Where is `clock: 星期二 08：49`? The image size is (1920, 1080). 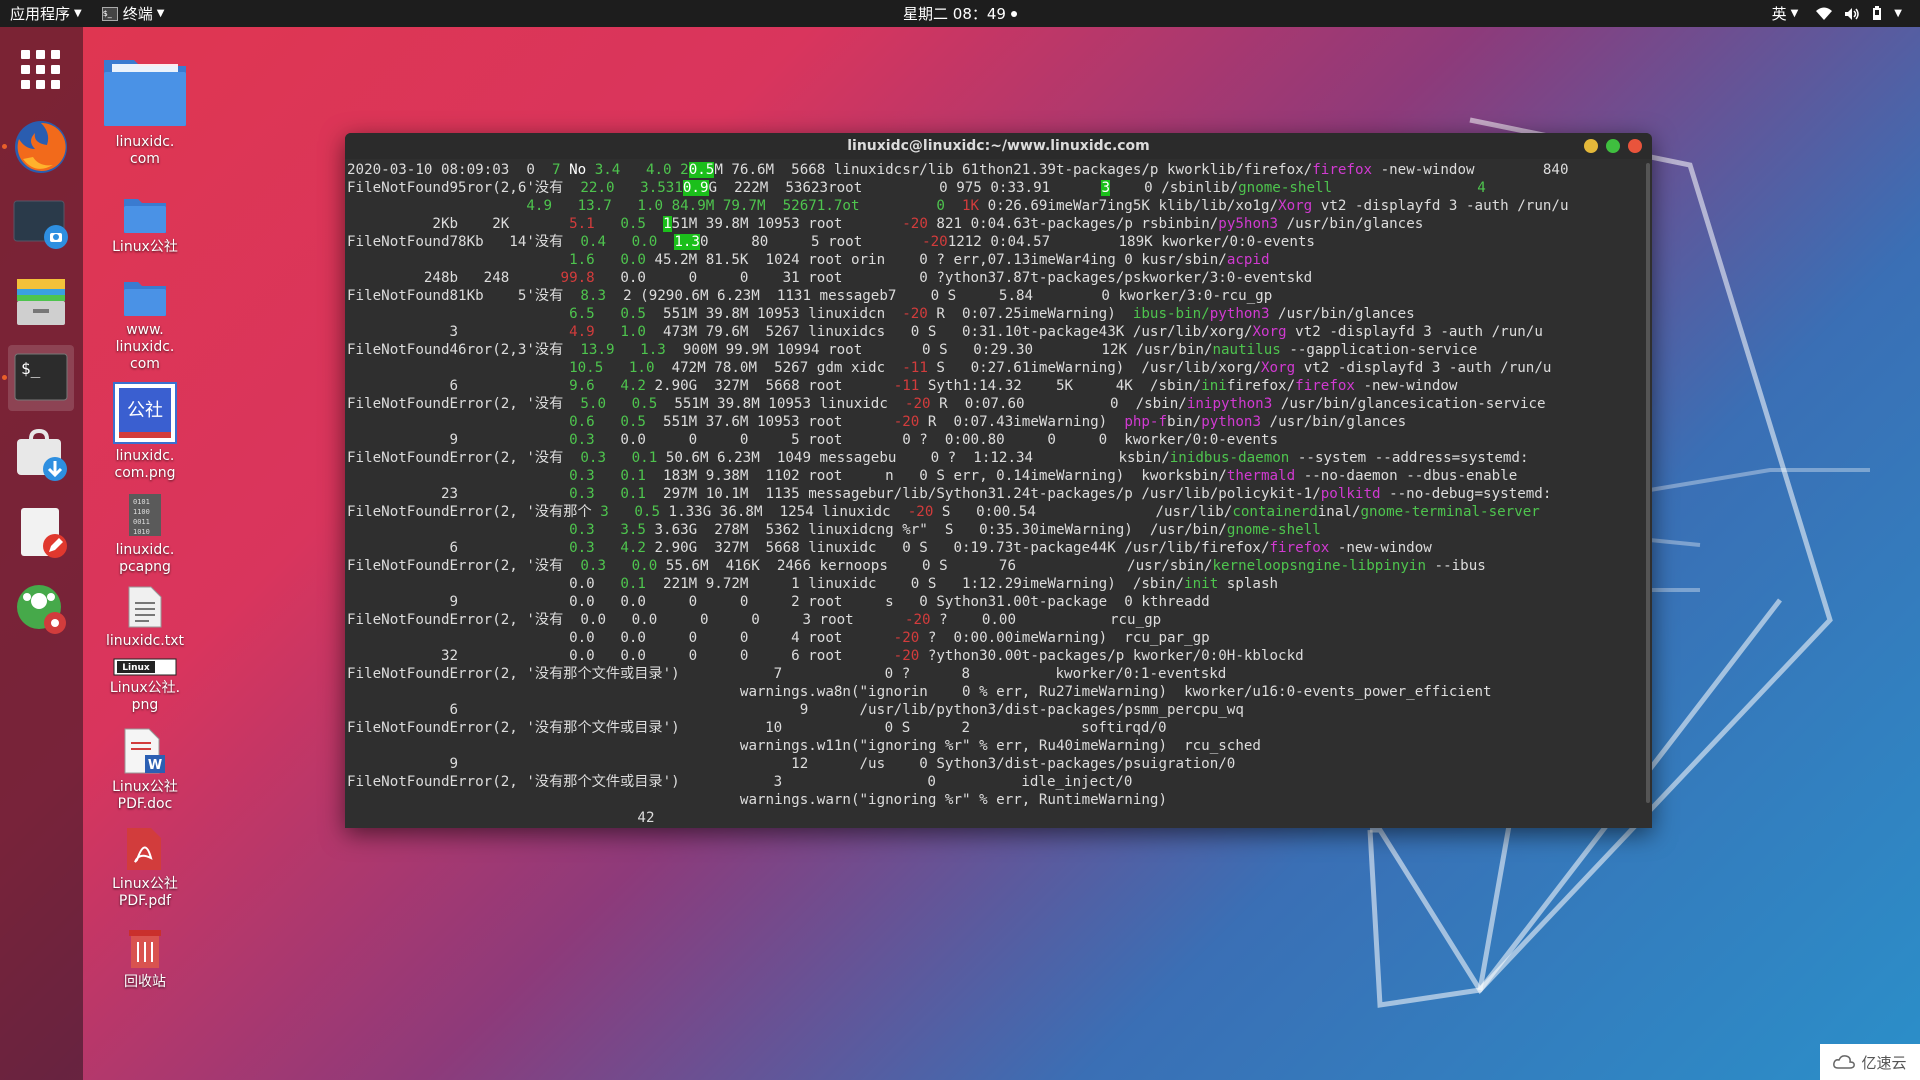 clock: 星期二 08：49 is located at coordinates (960, 13).